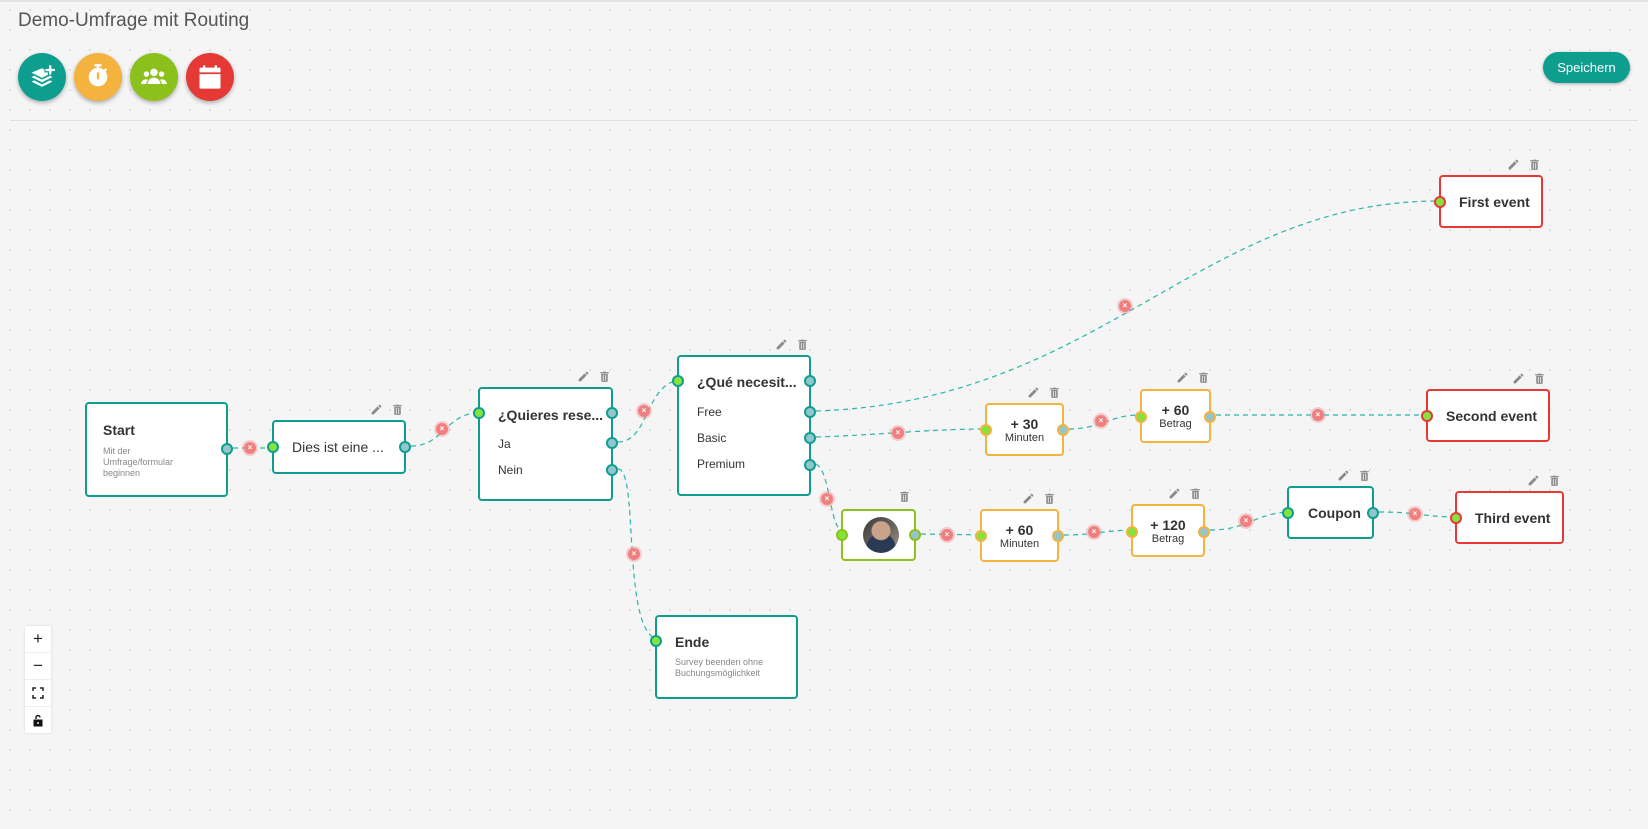 The width and height of the screenshot is (1648, 829). What do you see at coordinates (1494, 202) in the screenshot?
I see `node-title: First event` at bounding box center [1494, 202].